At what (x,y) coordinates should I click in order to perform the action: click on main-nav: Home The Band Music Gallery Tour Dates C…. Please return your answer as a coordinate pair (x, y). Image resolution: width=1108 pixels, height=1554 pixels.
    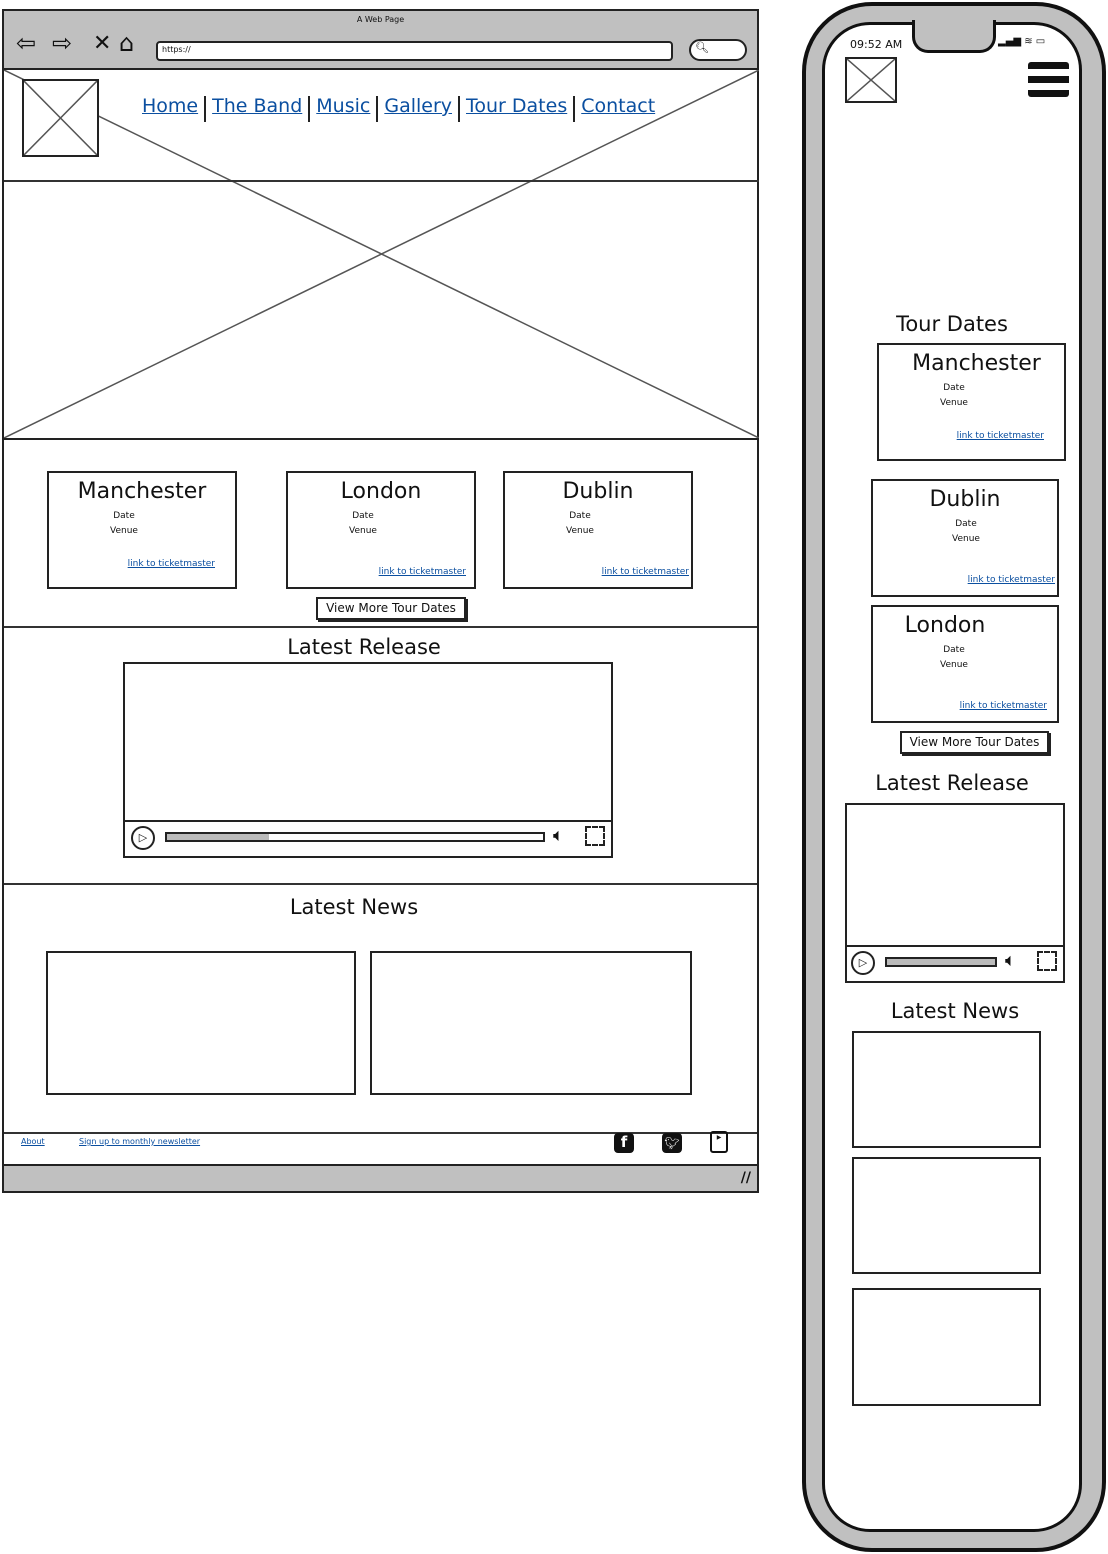
    Looking at the image, I should click on (398, 108).